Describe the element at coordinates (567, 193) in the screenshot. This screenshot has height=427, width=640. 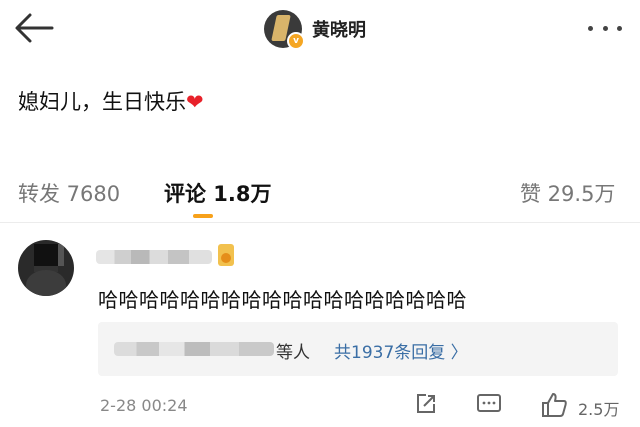
I see `tab-likes: 赞 29.5万` at that location.